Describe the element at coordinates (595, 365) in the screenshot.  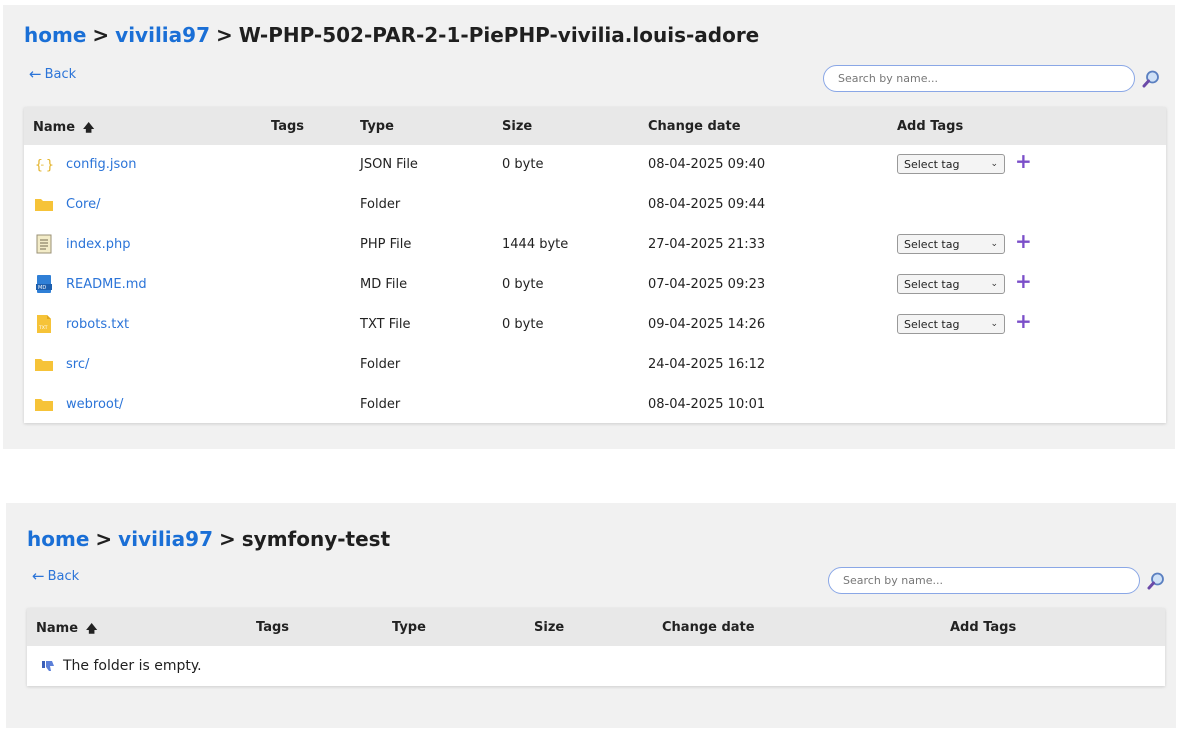
I see `table-row: src/ Folder 24-04-2025 16:12` at that location.